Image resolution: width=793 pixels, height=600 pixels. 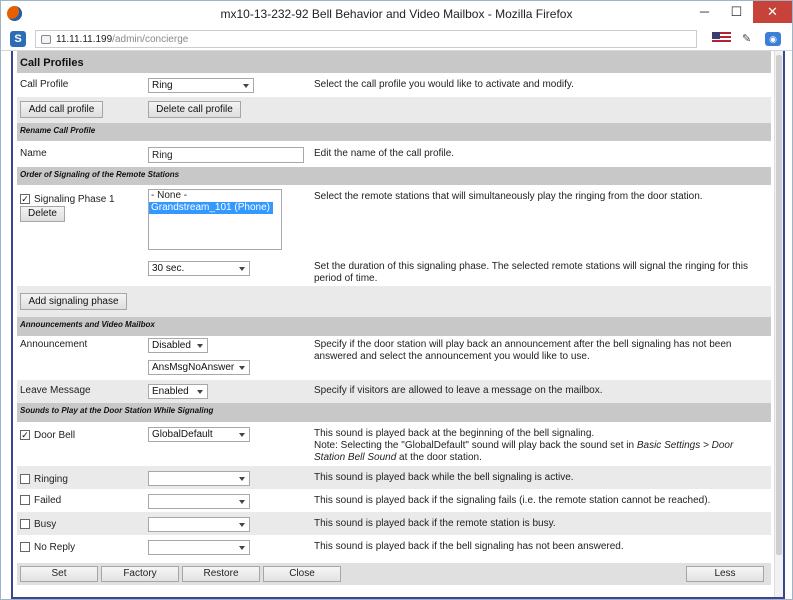 I want to click on section-header-announcements: Announcements and Video Mailbox, so click(x=394, y=326).